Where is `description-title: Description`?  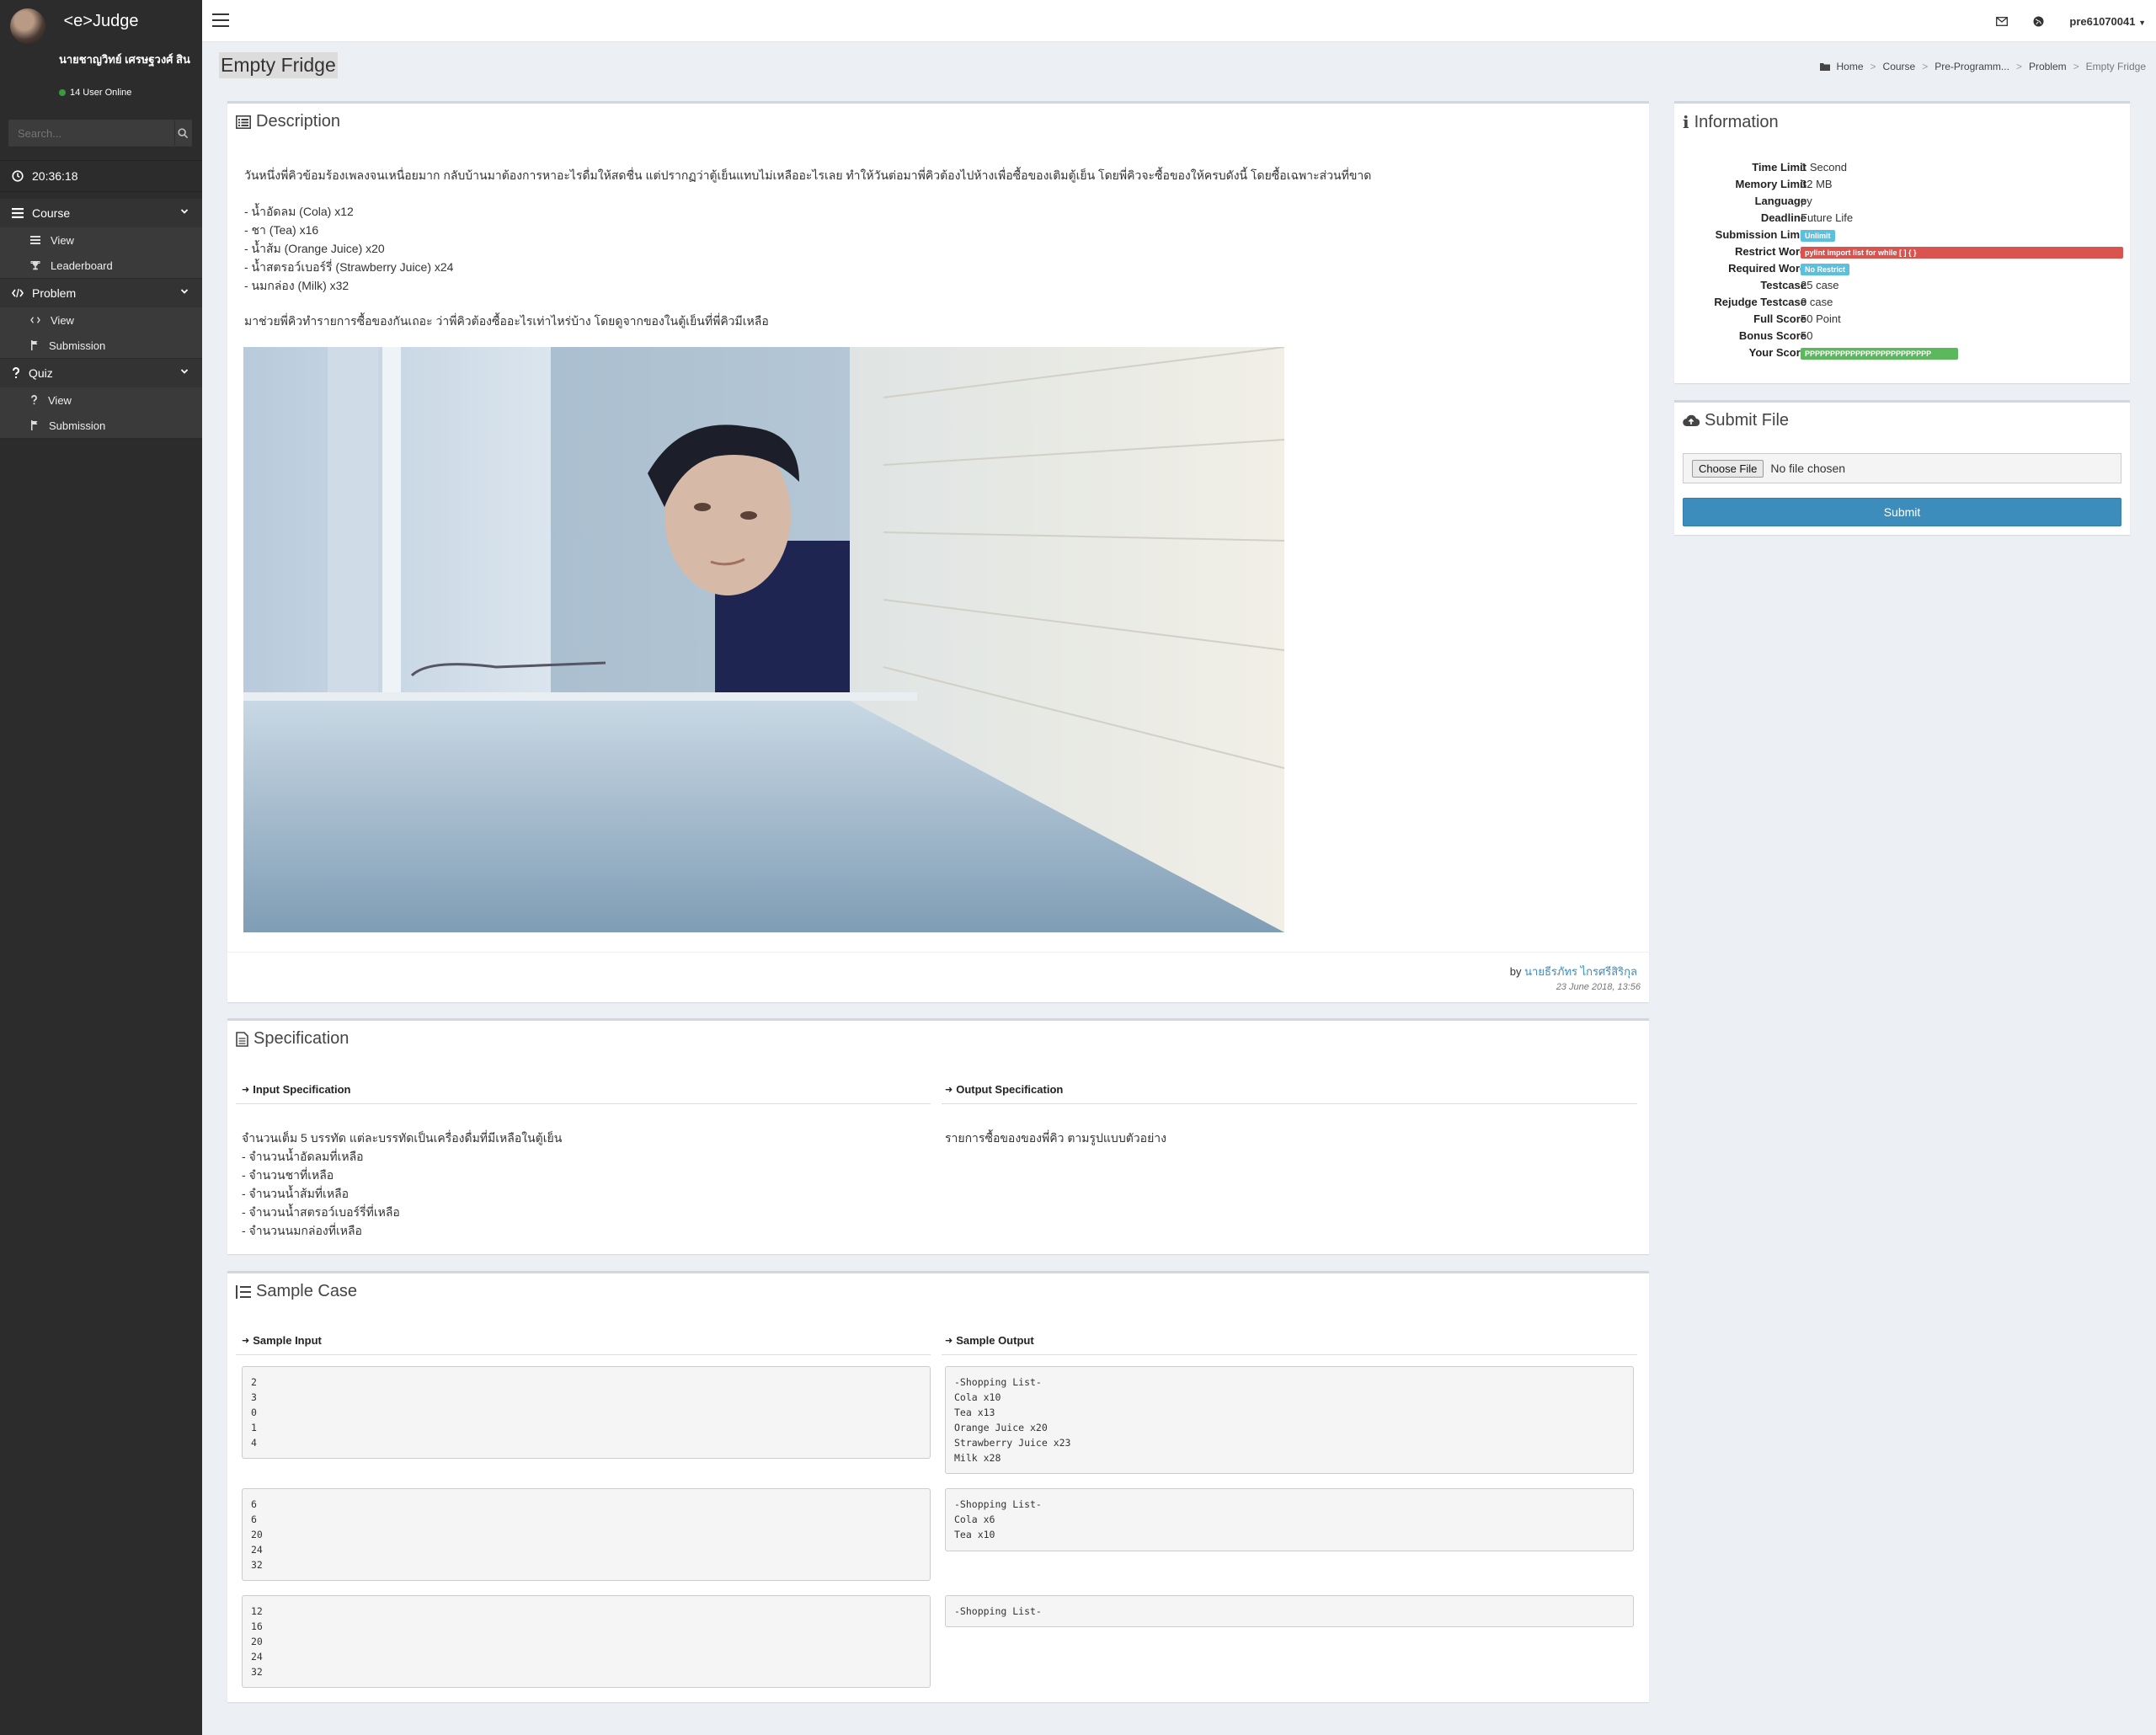
description-title: Description is located at coordinates (298, 121).